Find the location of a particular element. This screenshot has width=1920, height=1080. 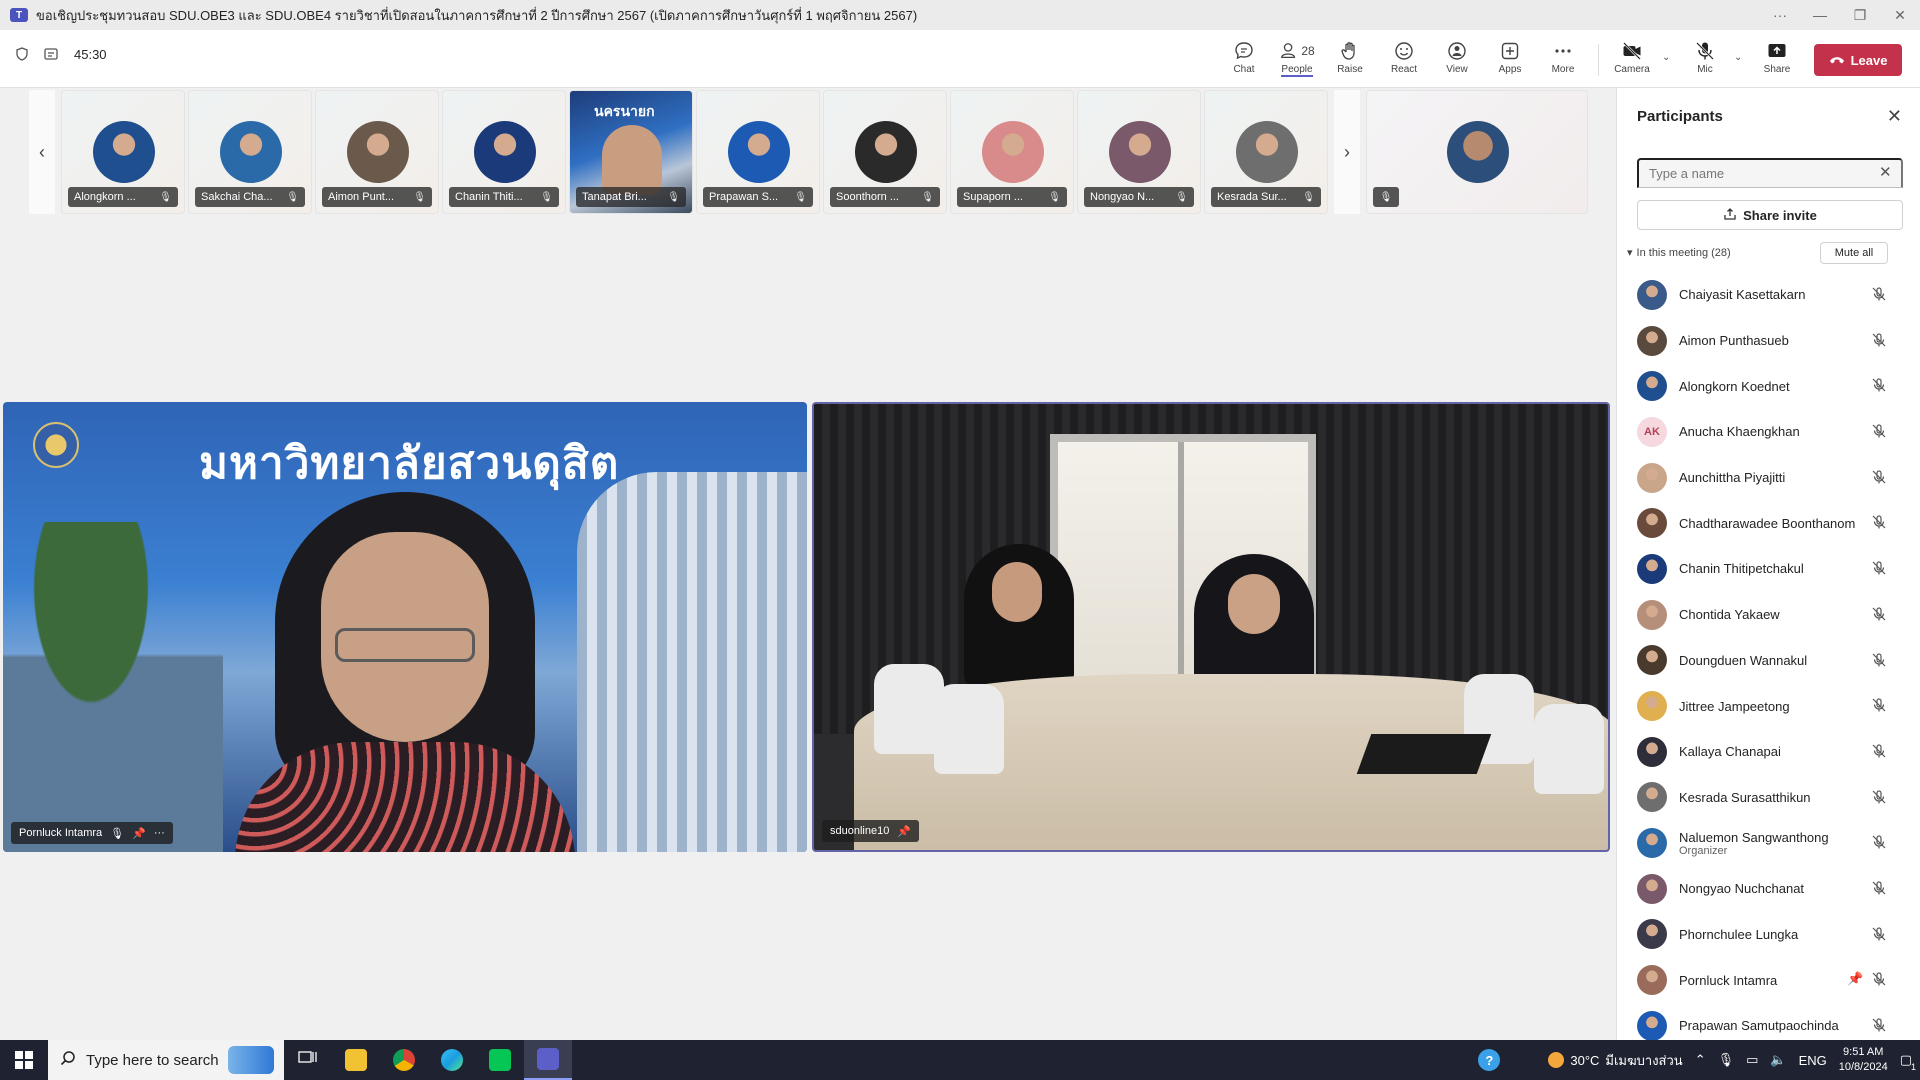

taskbar-chrome is located at coordinates (404, 1060).